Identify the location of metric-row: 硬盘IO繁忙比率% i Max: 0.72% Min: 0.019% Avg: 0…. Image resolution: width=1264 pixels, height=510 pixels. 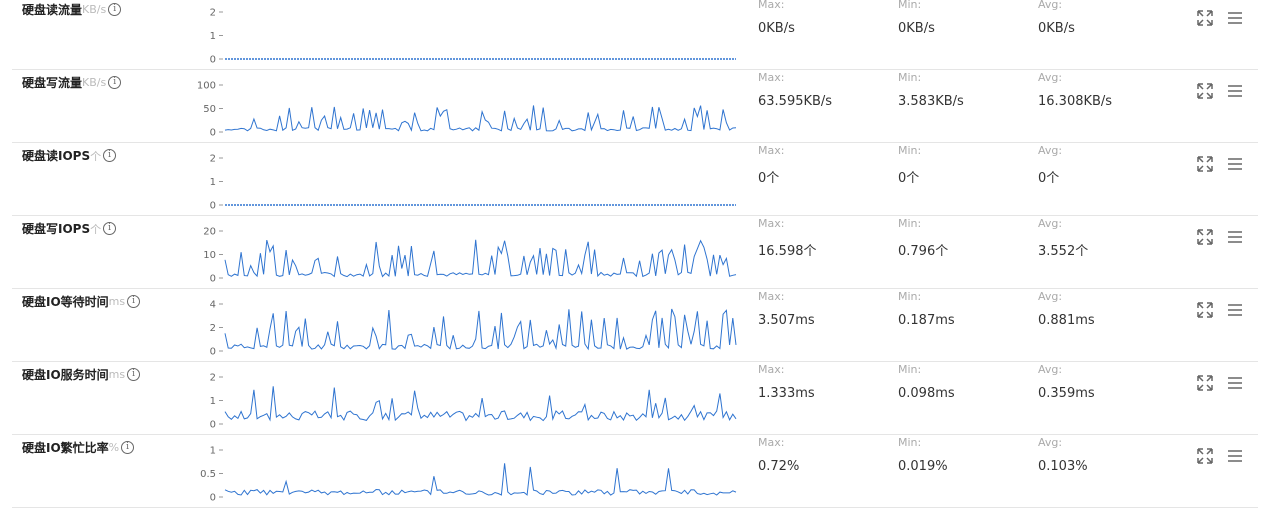
(635, 471).